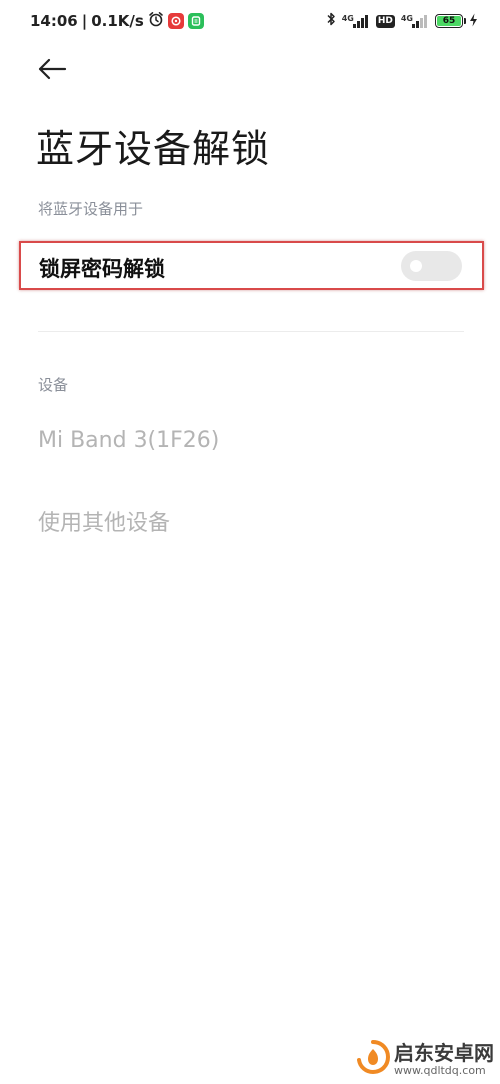 This screenshot has width=500, height=1084. I want to click on watermark-url: www.qdltdq.com, so click(440, 1070).